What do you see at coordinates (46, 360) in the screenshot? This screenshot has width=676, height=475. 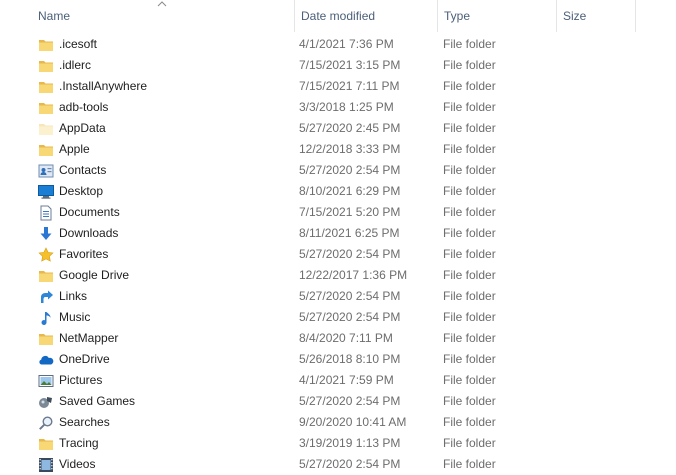 I see `onedrive-icon` at bounding box center [46, 360].